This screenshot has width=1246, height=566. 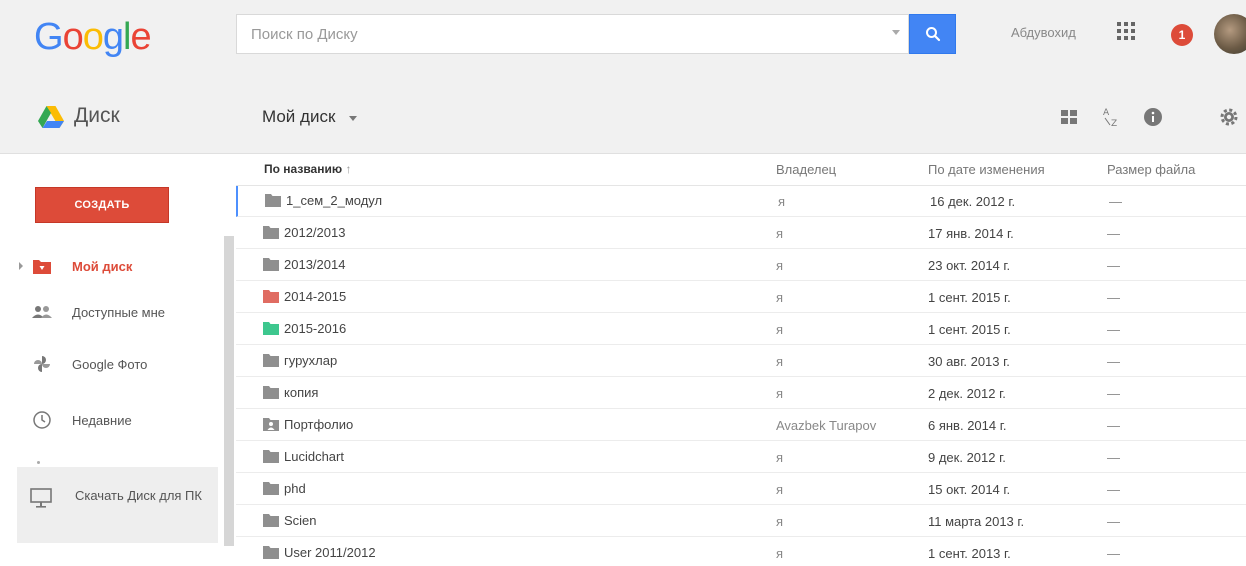 I want to click on search-button, so click(x=932, y=34).